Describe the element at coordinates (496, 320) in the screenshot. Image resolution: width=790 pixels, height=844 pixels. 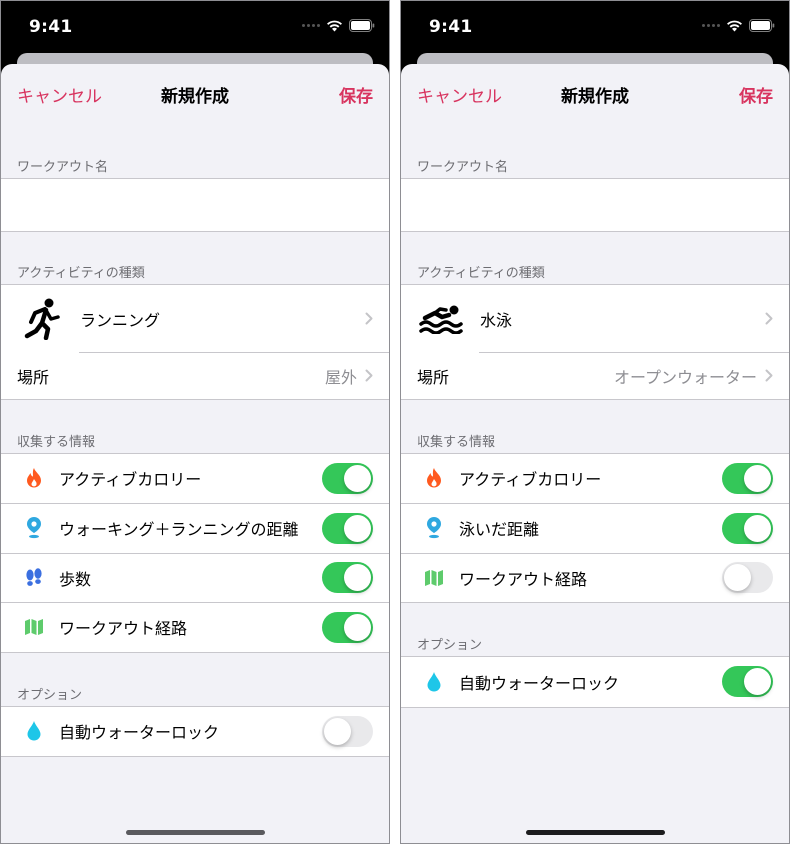
I see `activity-type-label: 水泳` at that location.